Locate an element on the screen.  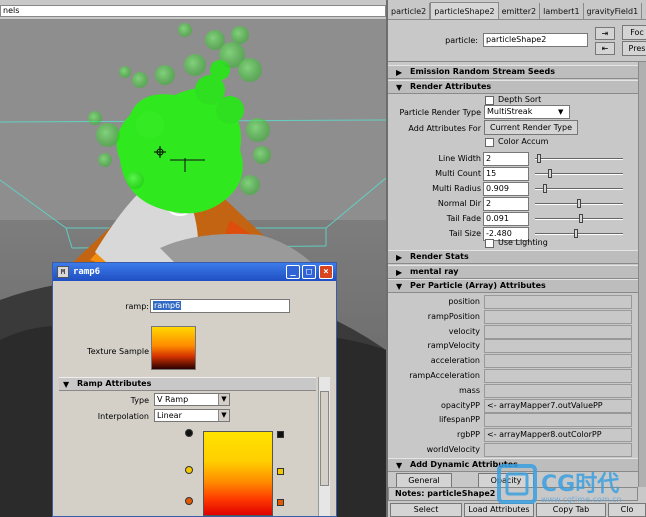
tab-radialfield1: radialField1 is located at coordinates (644, 11).